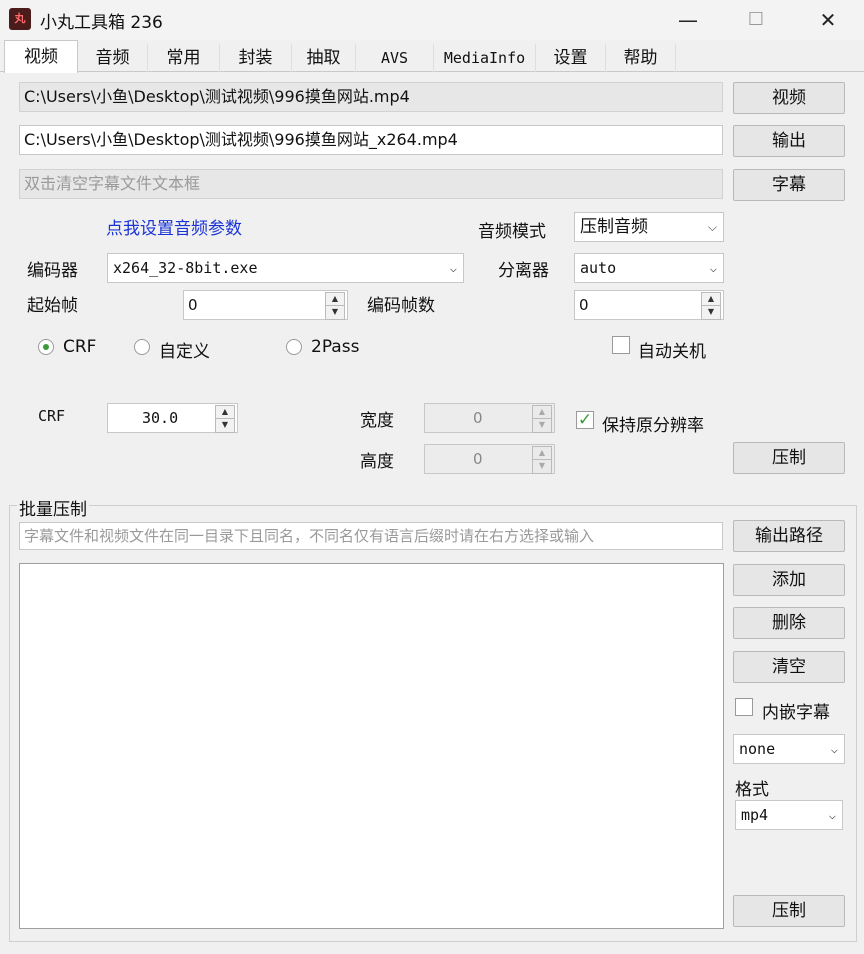 This screenshot has height=954, width=864. I want to click on batch-suffix-field: 字幕文件和视频文件在同一目录下且同名，不同名仅有语言后缀时请在右方选择或输入, so click(371, 536).